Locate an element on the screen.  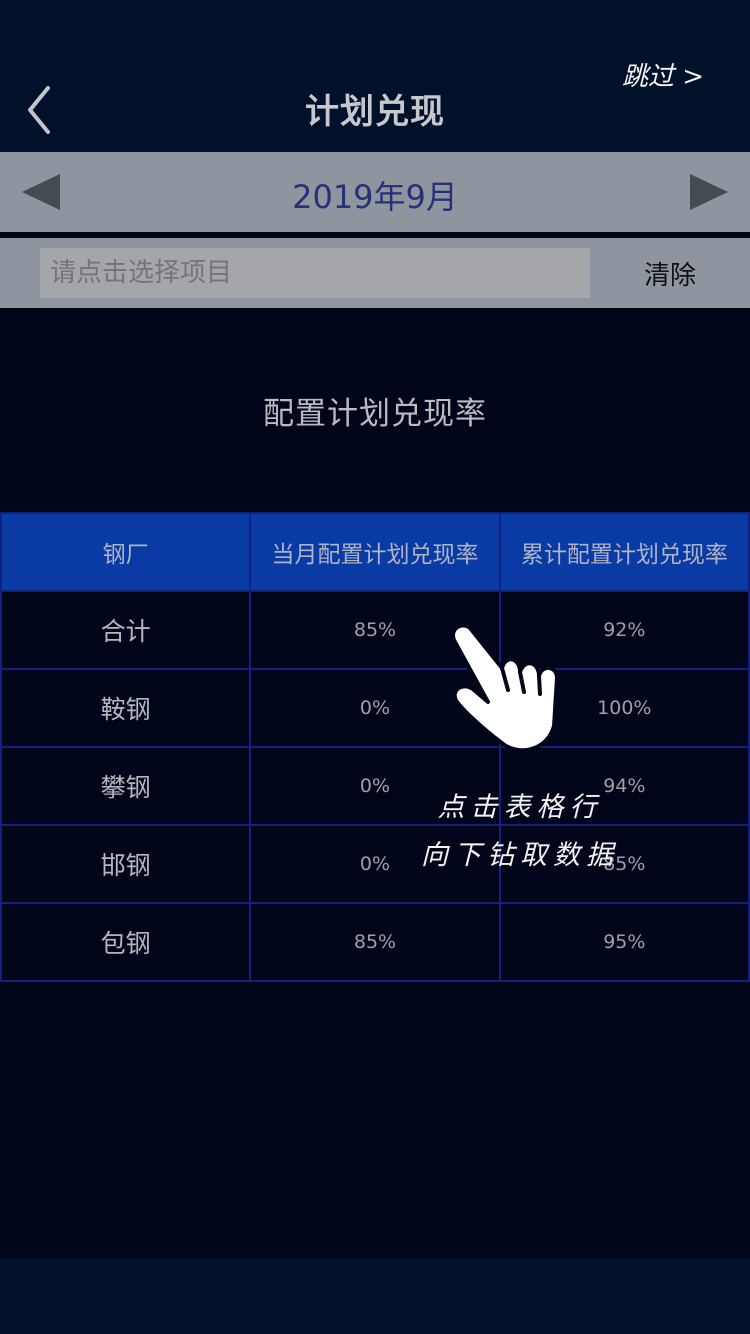
table-row: 合计 85% 92% is located at coordinates (375, 630).